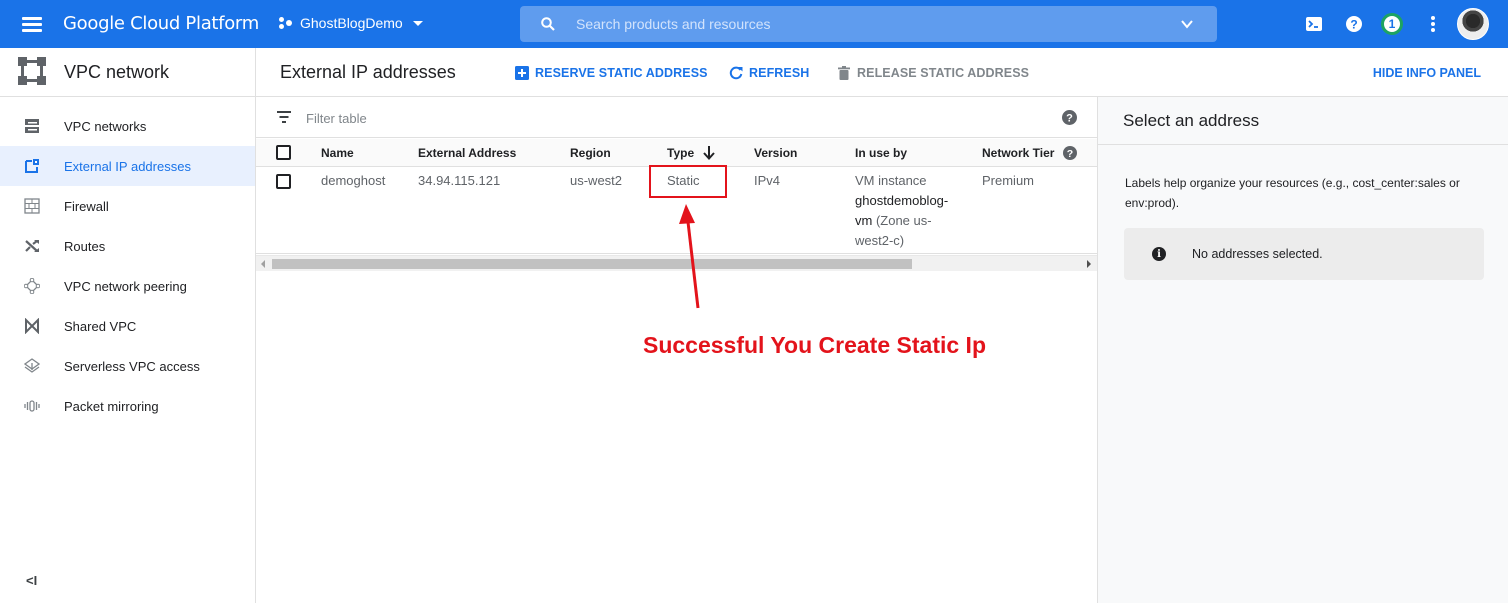 Image resolution: width=1508 pixels, height=603 pixels. I want to click on cell-external-address: 34.94.115.121, so click(459, 180).